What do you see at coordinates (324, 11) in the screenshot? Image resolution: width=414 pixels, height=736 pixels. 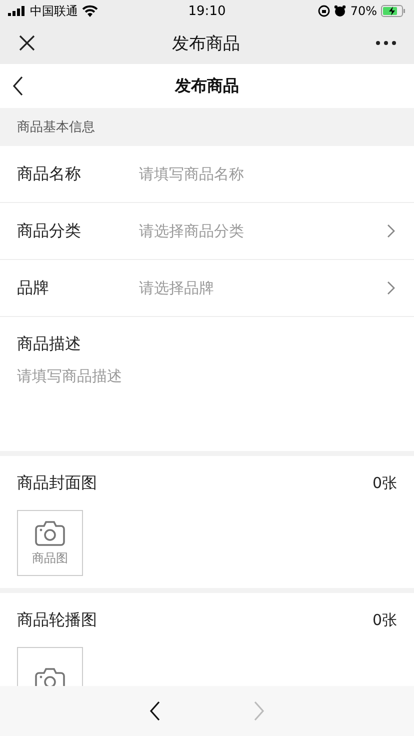 I see `rotation-lock-icon` at bounding box center [324, 11].